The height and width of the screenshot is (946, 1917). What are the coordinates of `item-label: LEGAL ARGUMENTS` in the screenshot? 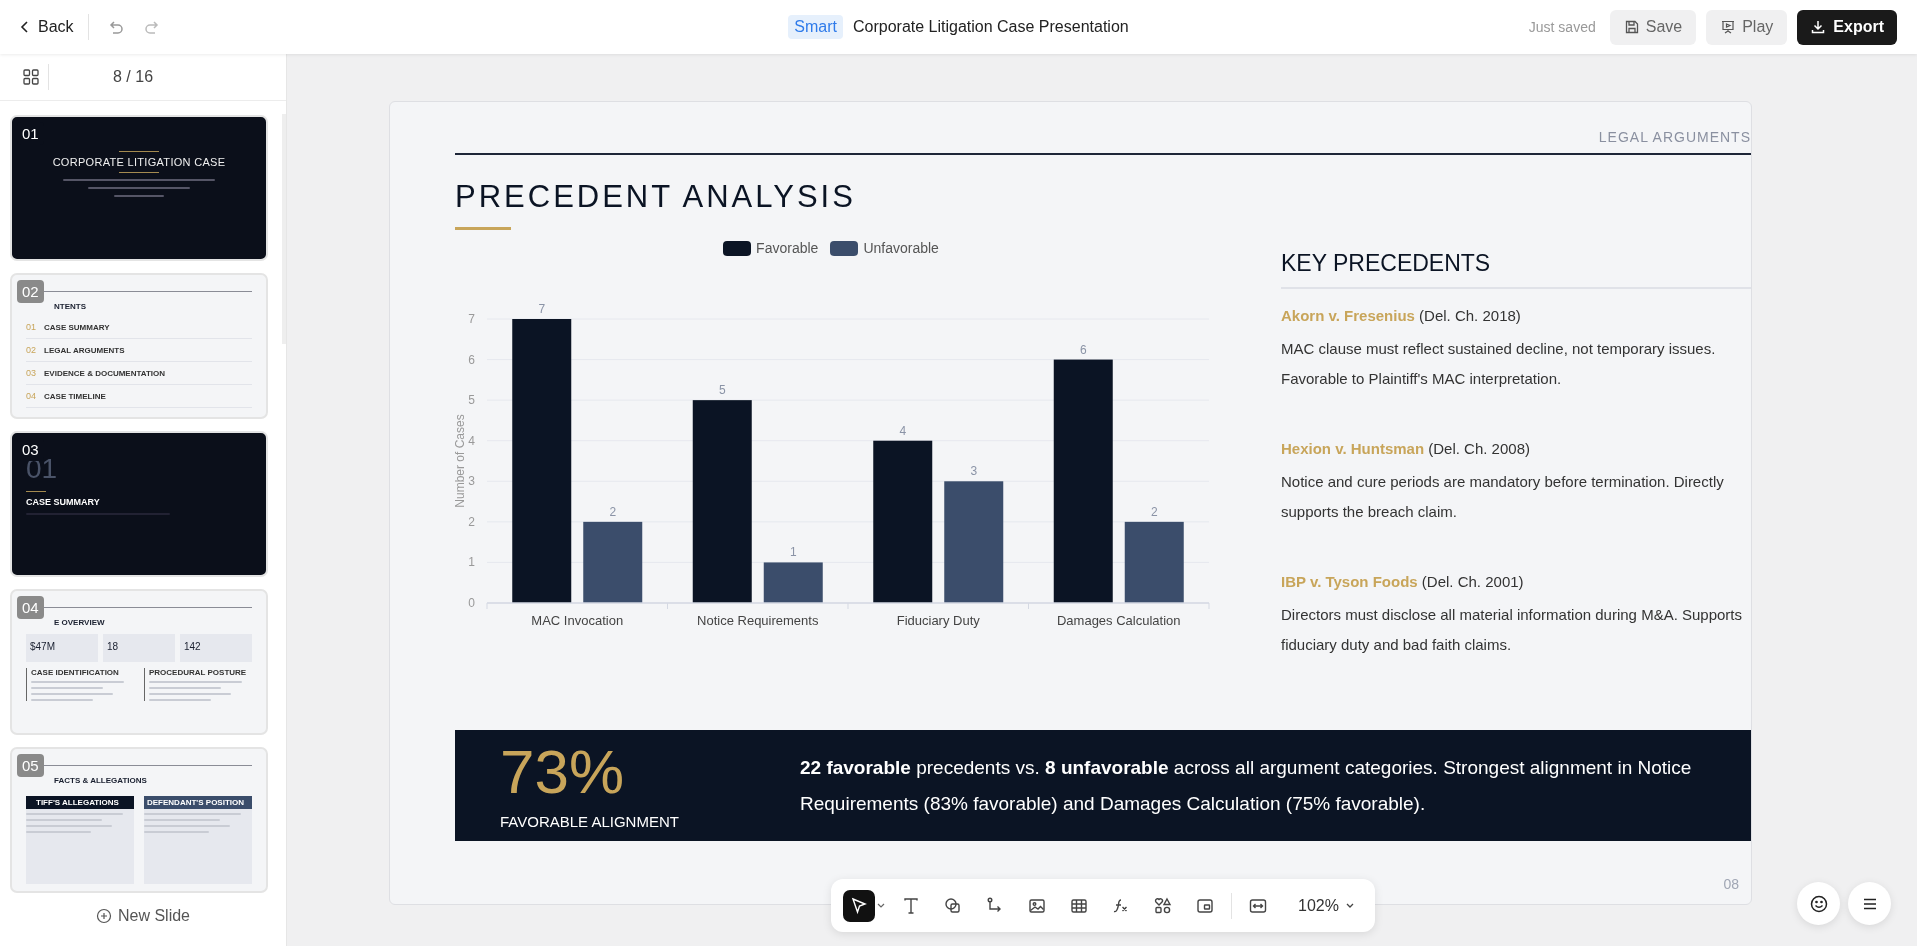 It's located at (84, 350).